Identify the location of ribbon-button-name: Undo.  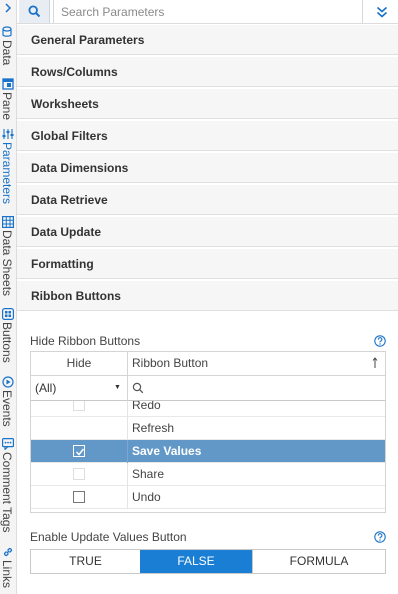
(146, 497).